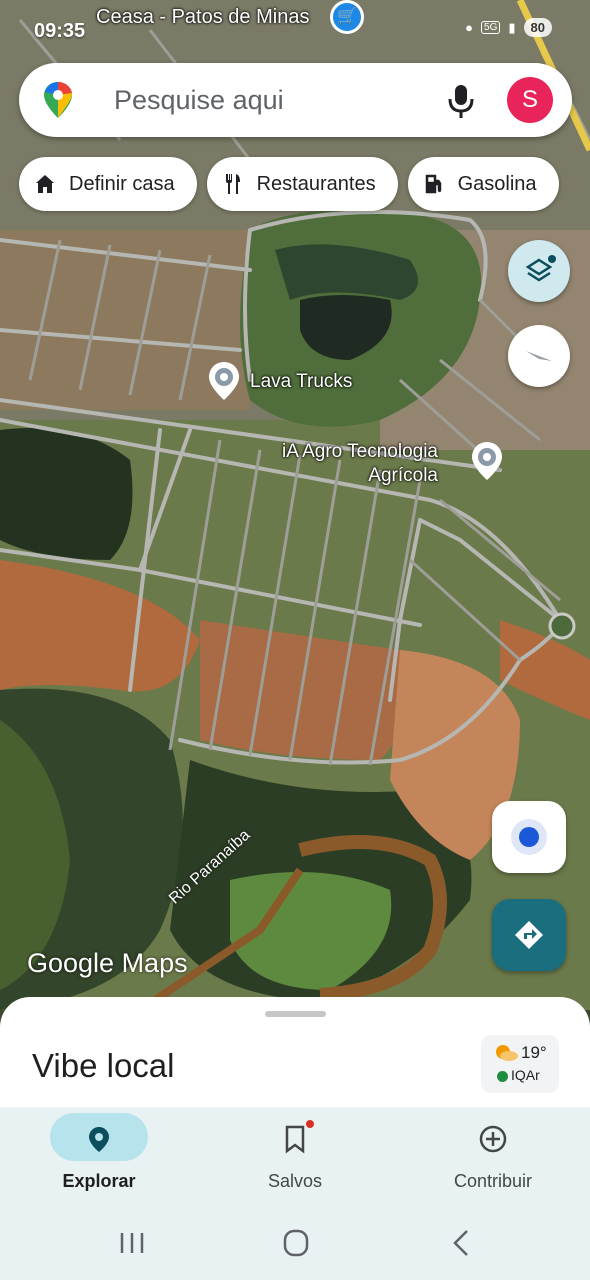 This screenshot has height=1280, width=590. Describe the element at coordinates (58, 100) in the screenshot. I see `google-maps-logo-icon` at that location.